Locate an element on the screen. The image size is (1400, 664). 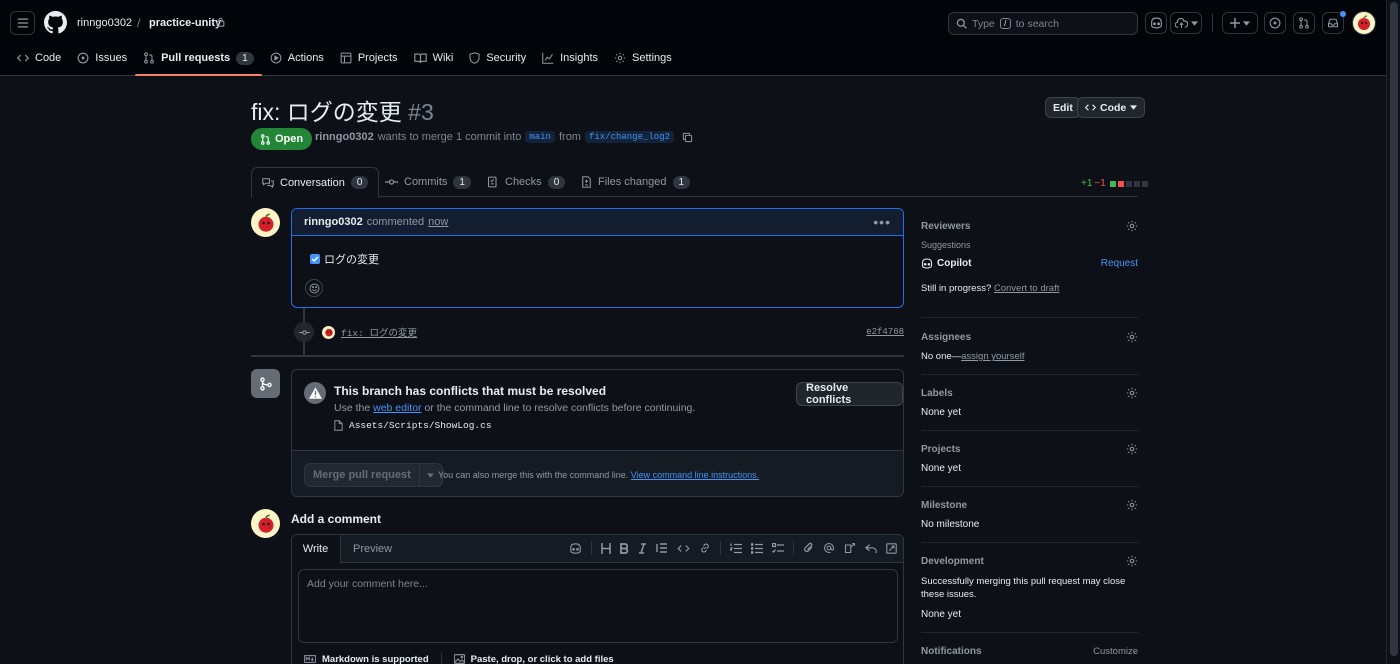
search-input: Type / to search is located at coordinates (1043, 23).